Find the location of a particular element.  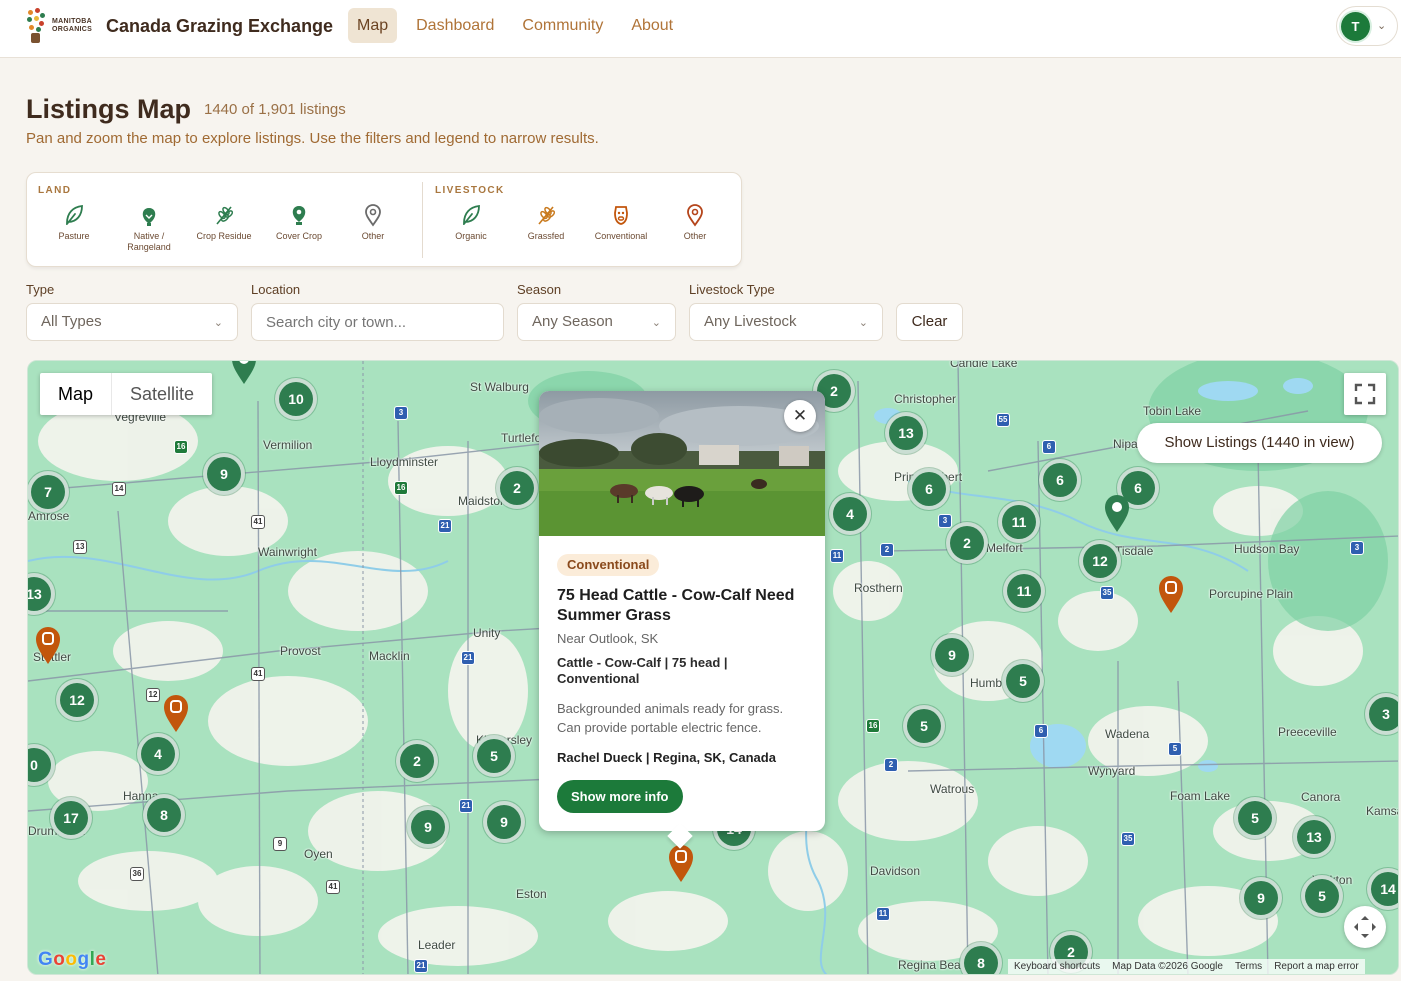

place-label: Wynyard is located at coordinates (1112, 771).